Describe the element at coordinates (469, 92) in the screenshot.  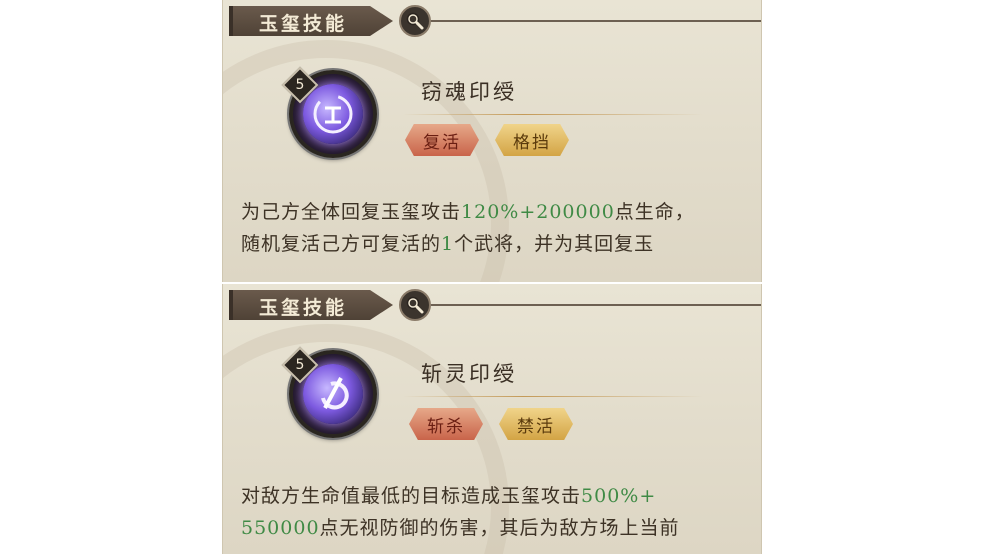
I see `skill-name: 窃魂印绶` at that location.